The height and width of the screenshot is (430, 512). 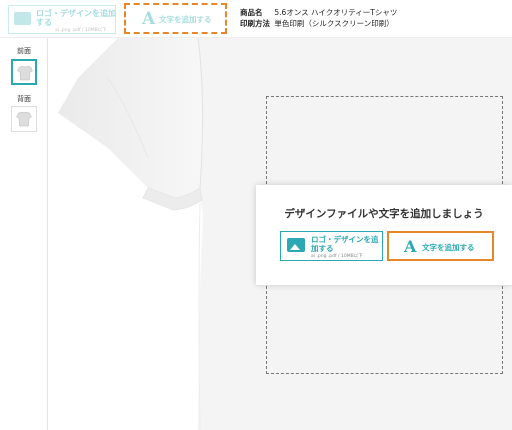 I want to click on product-name-key: 商品名, so click(x=251, y=12).